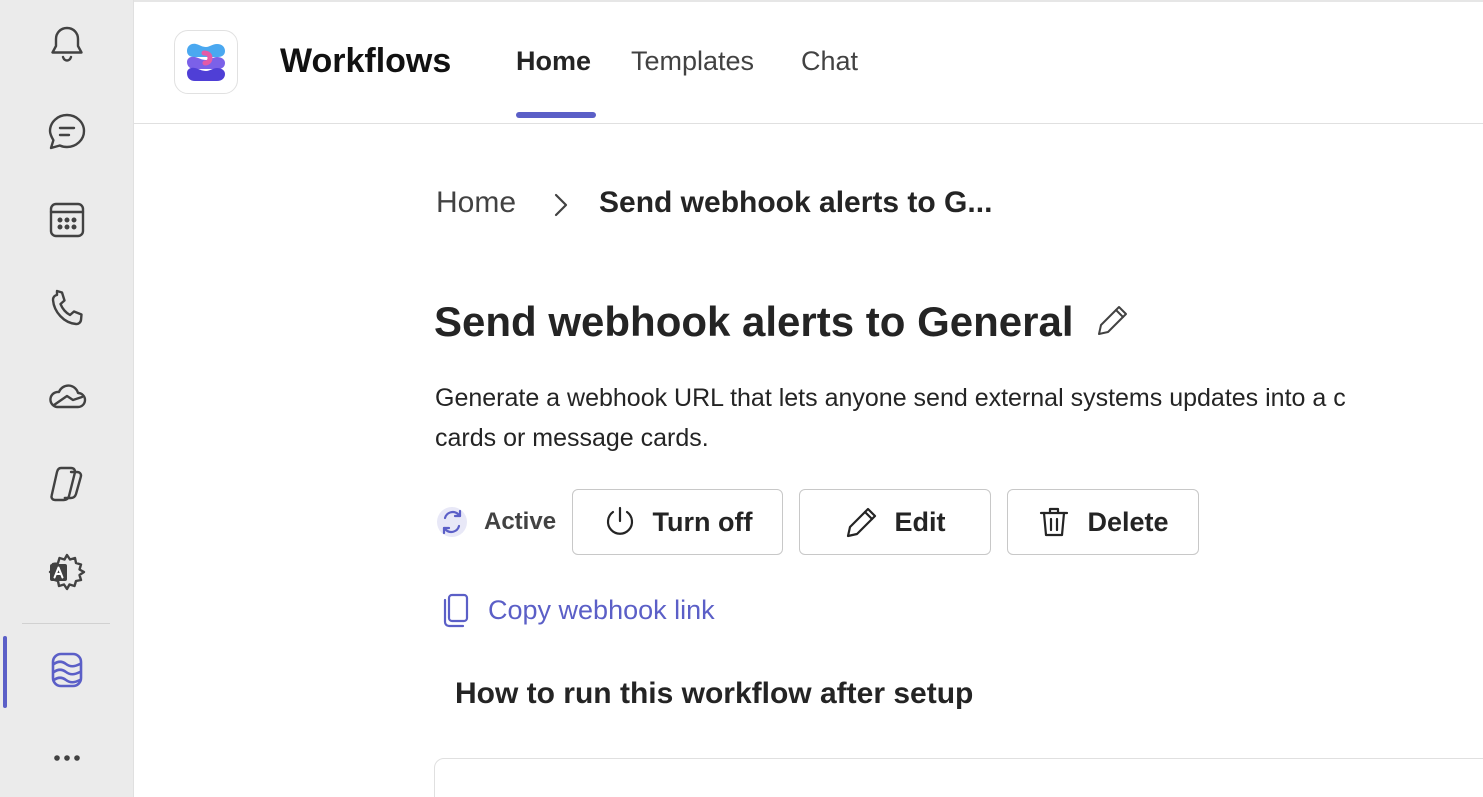 Image resolution: width=1483 pixels, height=797 pixels. I want to click on calendar-icon, so click(67, 220).